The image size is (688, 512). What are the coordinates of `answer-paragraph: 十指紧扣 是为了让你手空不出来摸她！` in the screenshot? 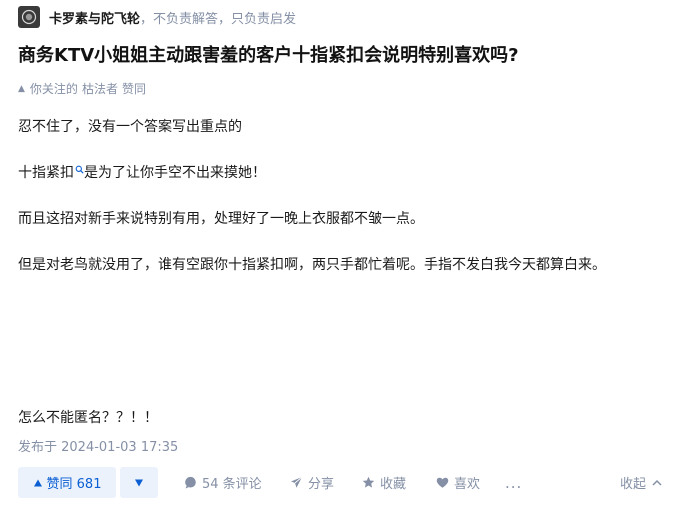 It's located at (142, 172).